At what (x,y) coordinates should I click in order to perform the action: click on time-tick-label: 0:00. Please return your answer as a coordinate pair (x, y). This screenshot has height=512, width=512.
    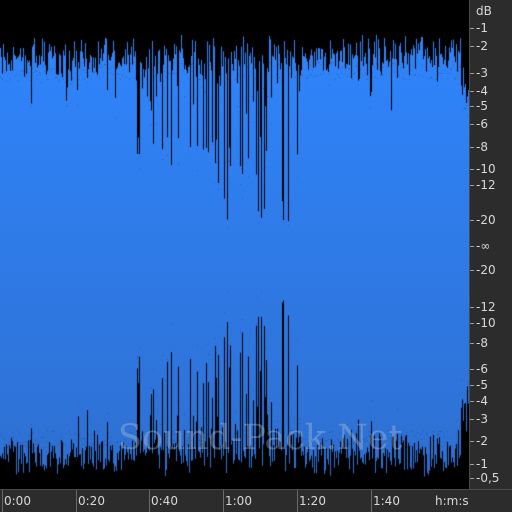
    Looking at the image, I should click on (17, 501).